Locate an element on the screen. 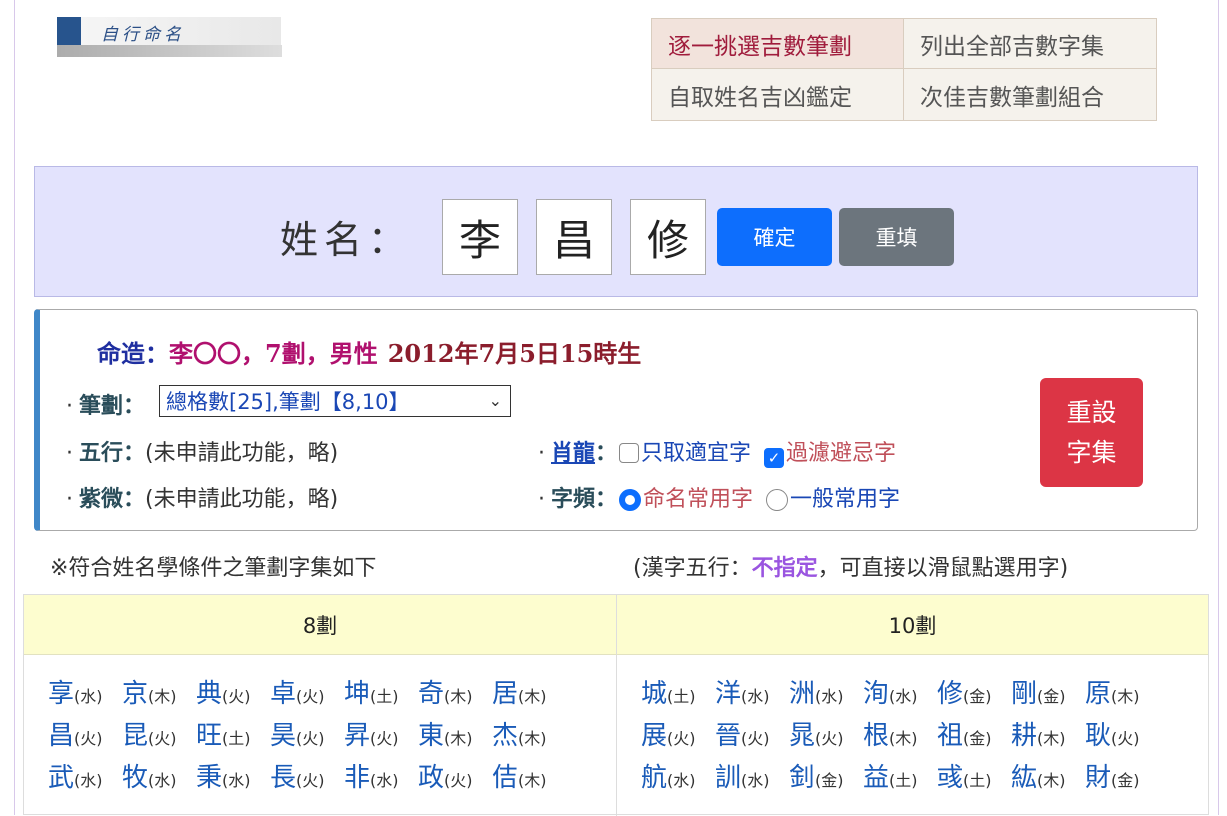 The height and width of the screenshot is (816, 1227). char-option: 享(水) is located at coordinates (85, 693).